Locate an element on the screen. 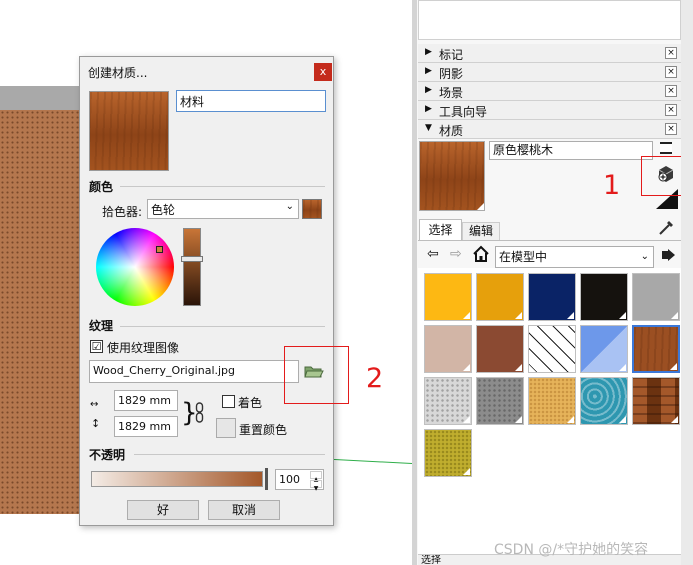 The width and height of the screenshot is (693, 565). display-secondary-icon is located at coordinates (666, 148).